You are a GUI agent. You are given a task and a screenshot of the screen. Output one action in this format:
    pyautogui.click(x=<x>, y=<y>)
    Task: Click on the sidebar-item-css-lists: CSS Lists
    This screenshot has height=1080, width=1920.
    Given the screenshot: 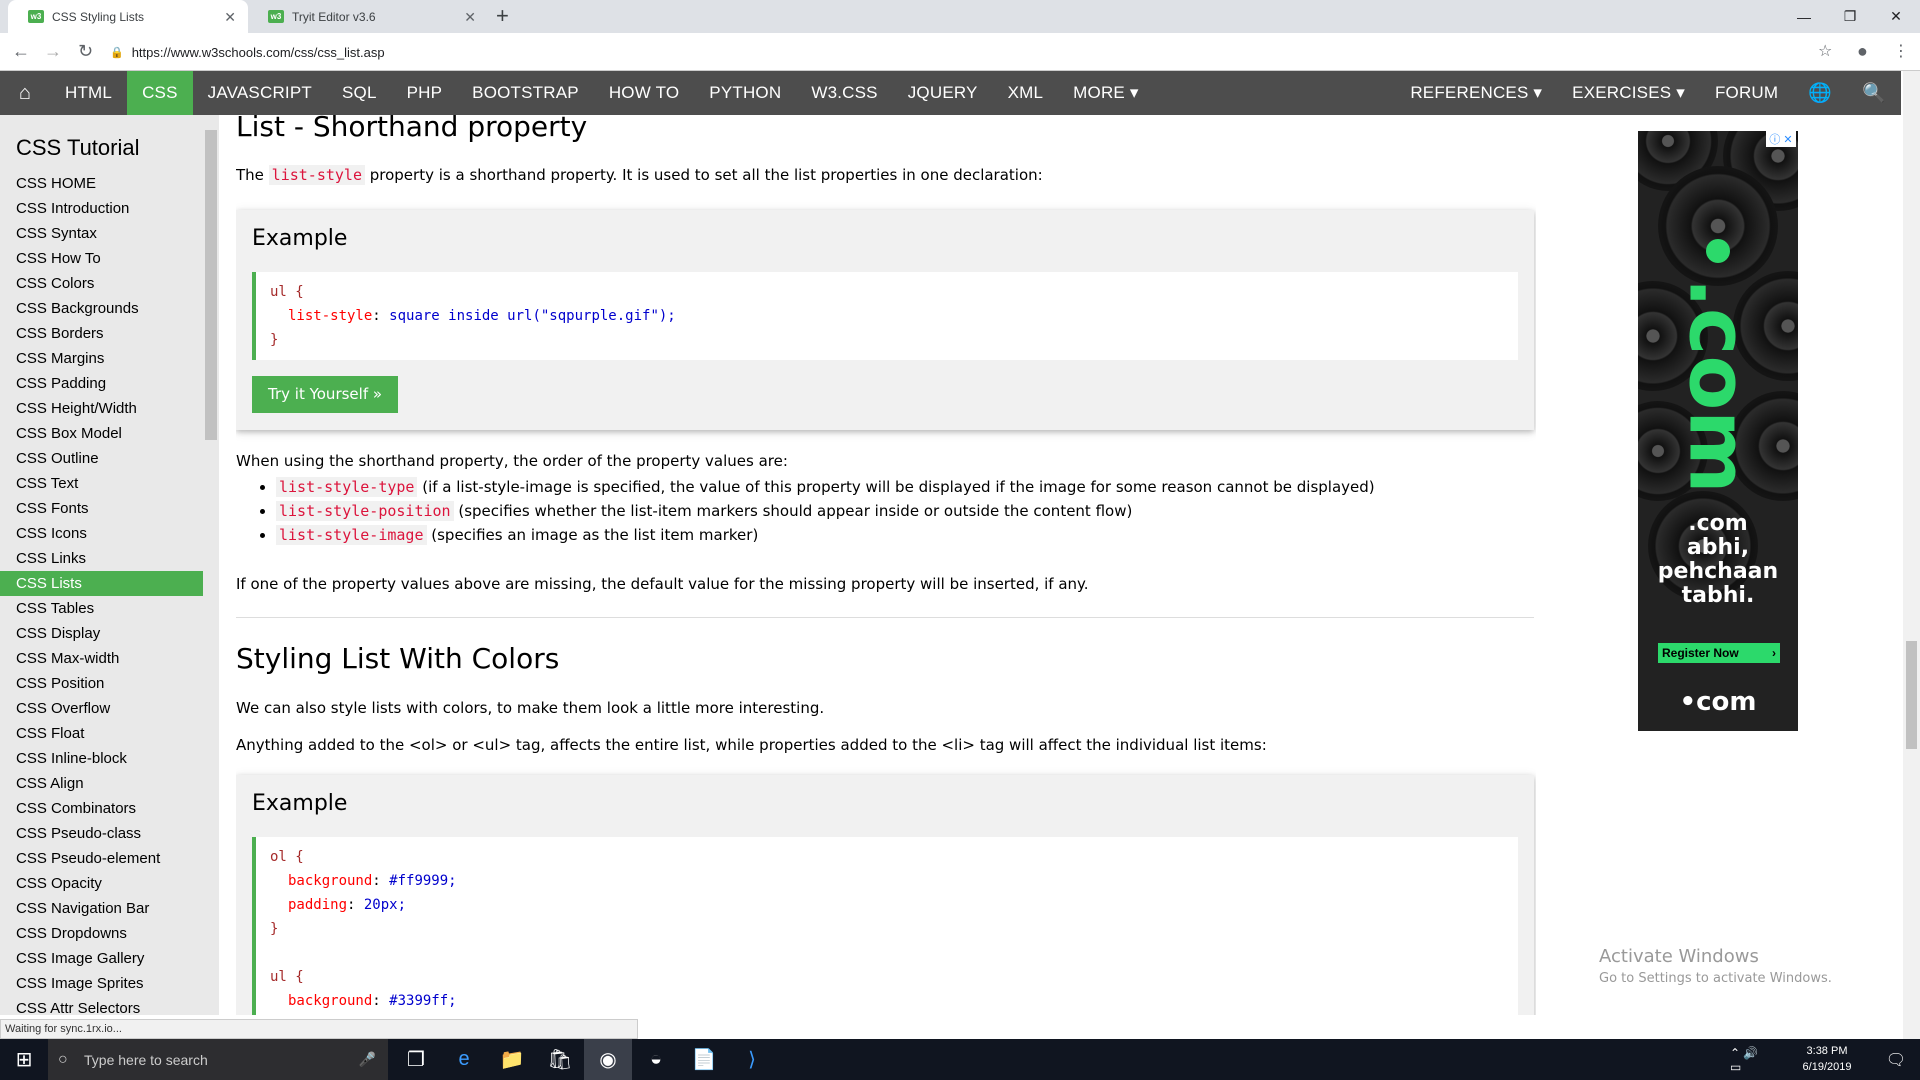 What is the action you would take?
    pyautogui.click(x=101, y=583)
    